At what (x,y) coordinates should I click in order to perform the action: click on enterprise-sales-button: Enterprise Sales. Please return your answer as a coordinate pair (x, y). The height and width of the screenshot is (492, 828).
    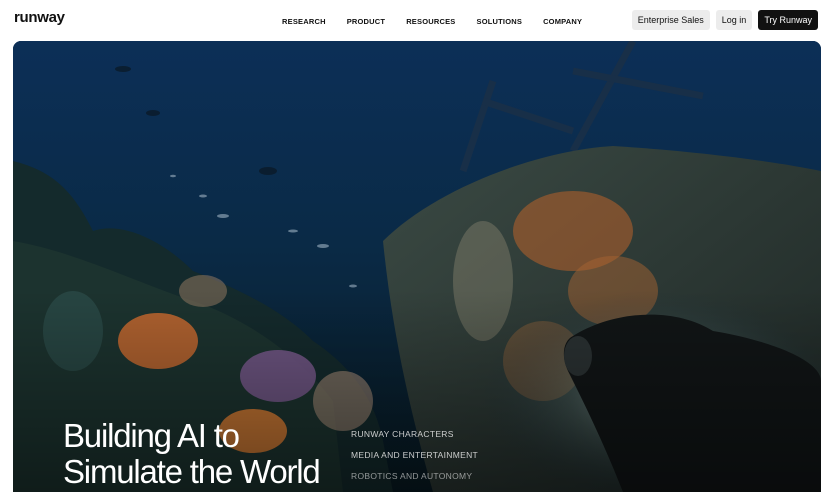
    Looking at the image, I should click on (670, 20).